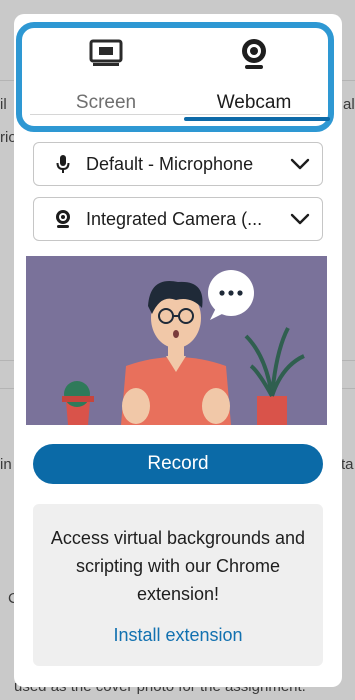 This screenshot has height=700, width=355. I want to click on background-text: ta, so click(347, 464).